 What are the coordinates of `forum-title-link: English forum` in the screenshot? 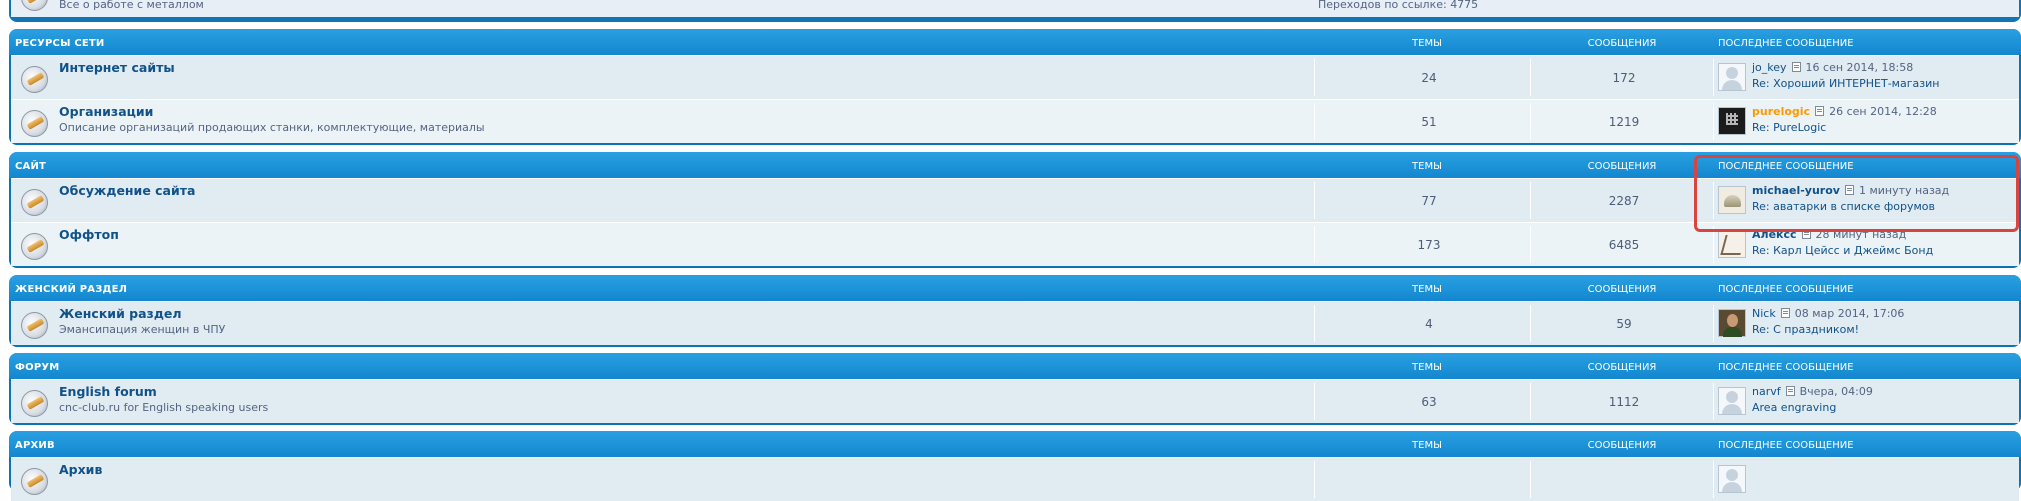 It's located at (108, 391).